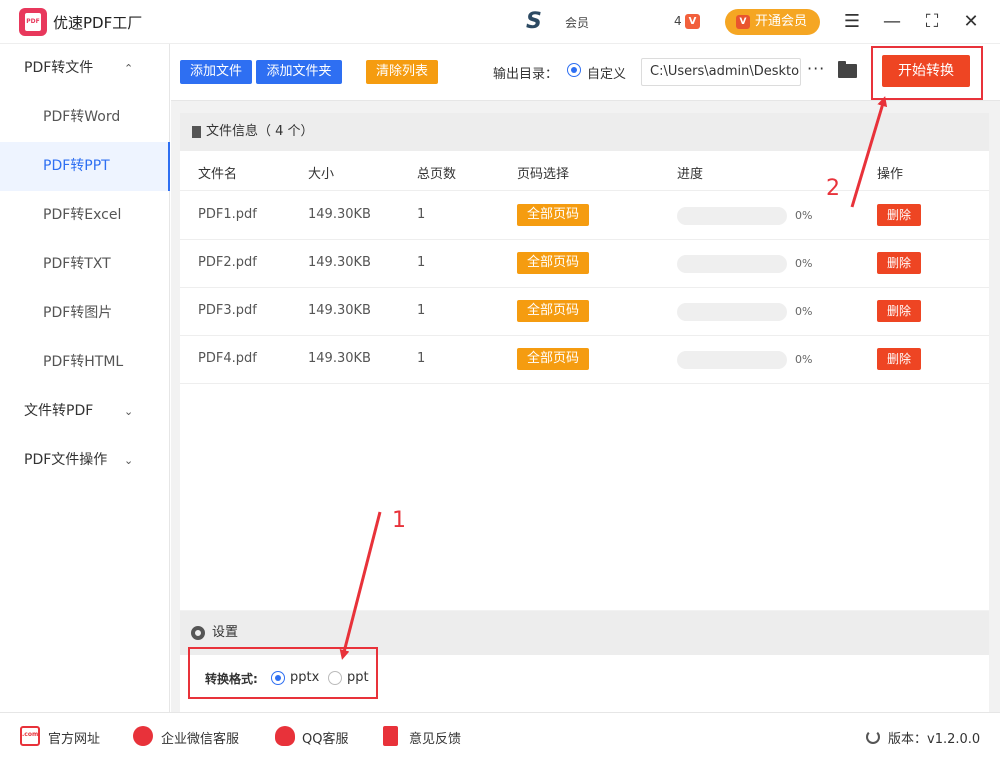 The image size is (1000, 760). What do you see at coordinates (325, 737) in the screenshot?
I see `qq-service-link: QQ客服` at bounding box center [325, 737].